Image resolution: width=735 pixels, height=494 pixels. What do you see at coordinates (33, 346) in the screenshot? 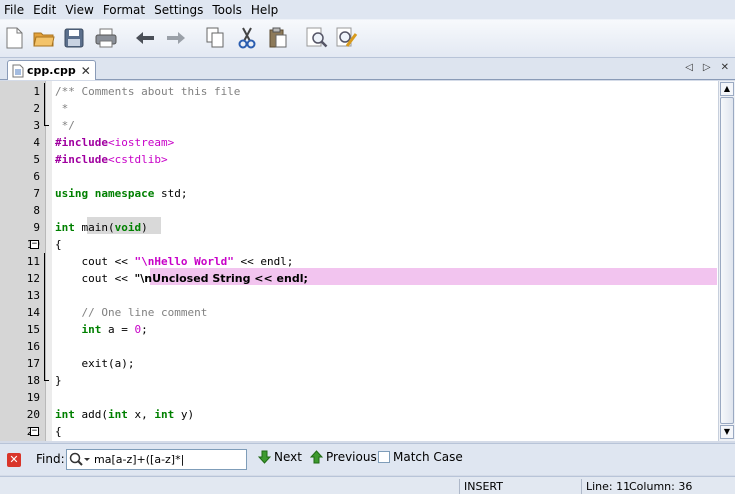
I see `line-number: 16` at bounding box center [33, 346].